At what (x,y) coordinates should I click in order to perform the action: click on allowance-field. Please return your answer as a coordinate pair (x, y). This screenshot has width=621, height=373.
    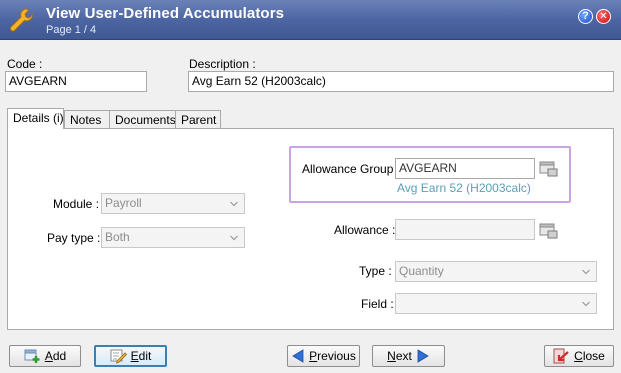
    Looking at the image, I should click on (465, 229).